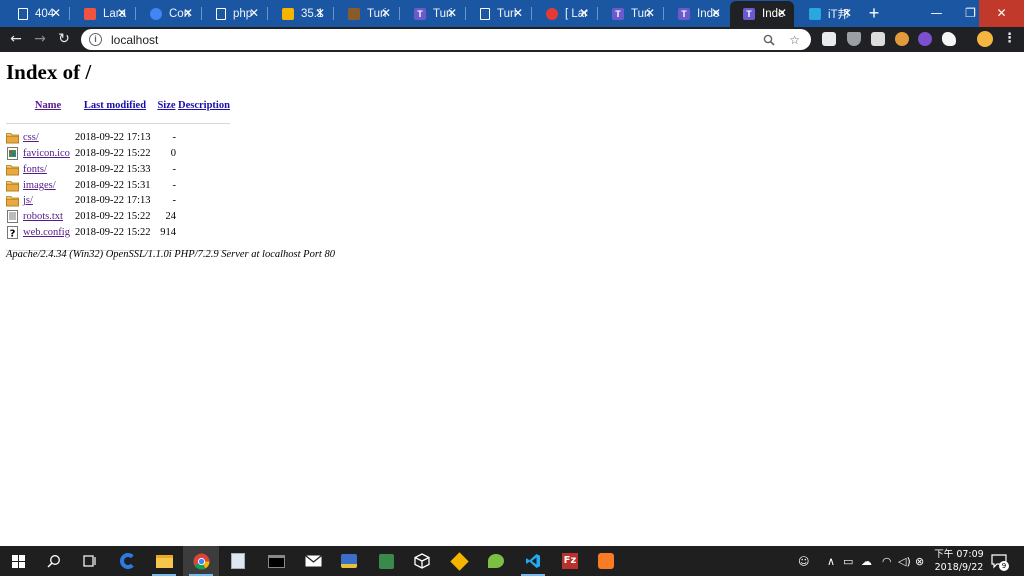 Image resolution: width=1024 pixels, height=576 pixels. What do you see at coordinates (36, 14) in the screenshot?
I see `browser-tab: 404 ✕` at bounding box center [36, 14].